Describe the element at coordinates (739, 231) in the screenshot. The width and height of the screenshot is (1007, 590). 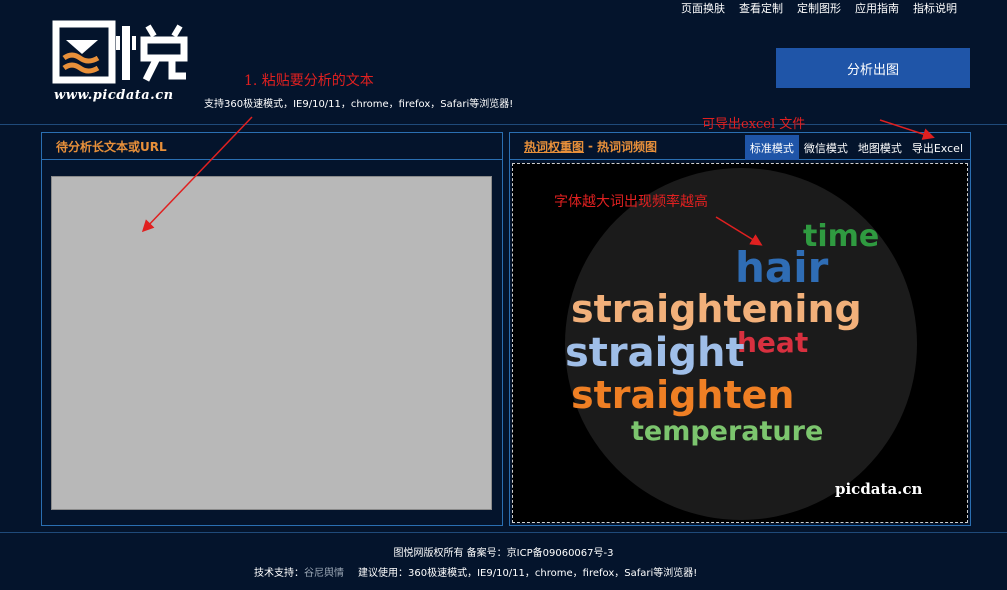
I see `arrow-to-wordcloud-icon` at that location.